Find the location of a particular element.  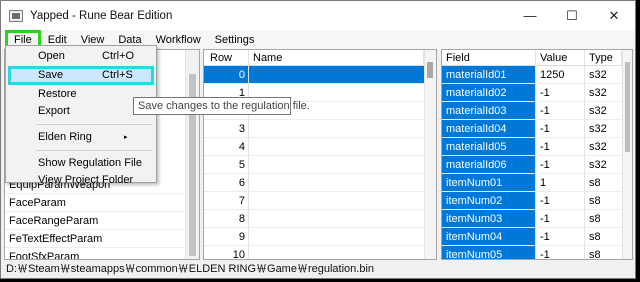

table-row: materialId01 1250 s32 is located at coordinates (537, 75).